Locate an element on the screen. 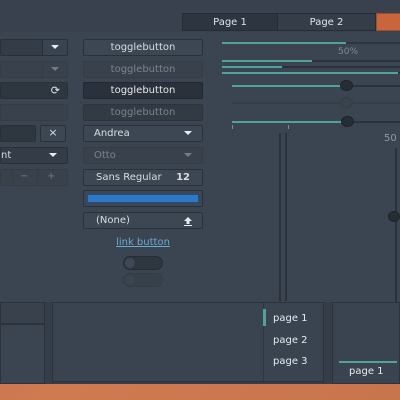 This screenshot has height=400, width=400. vertical-scale-slider is located at coordinates (394, 216).